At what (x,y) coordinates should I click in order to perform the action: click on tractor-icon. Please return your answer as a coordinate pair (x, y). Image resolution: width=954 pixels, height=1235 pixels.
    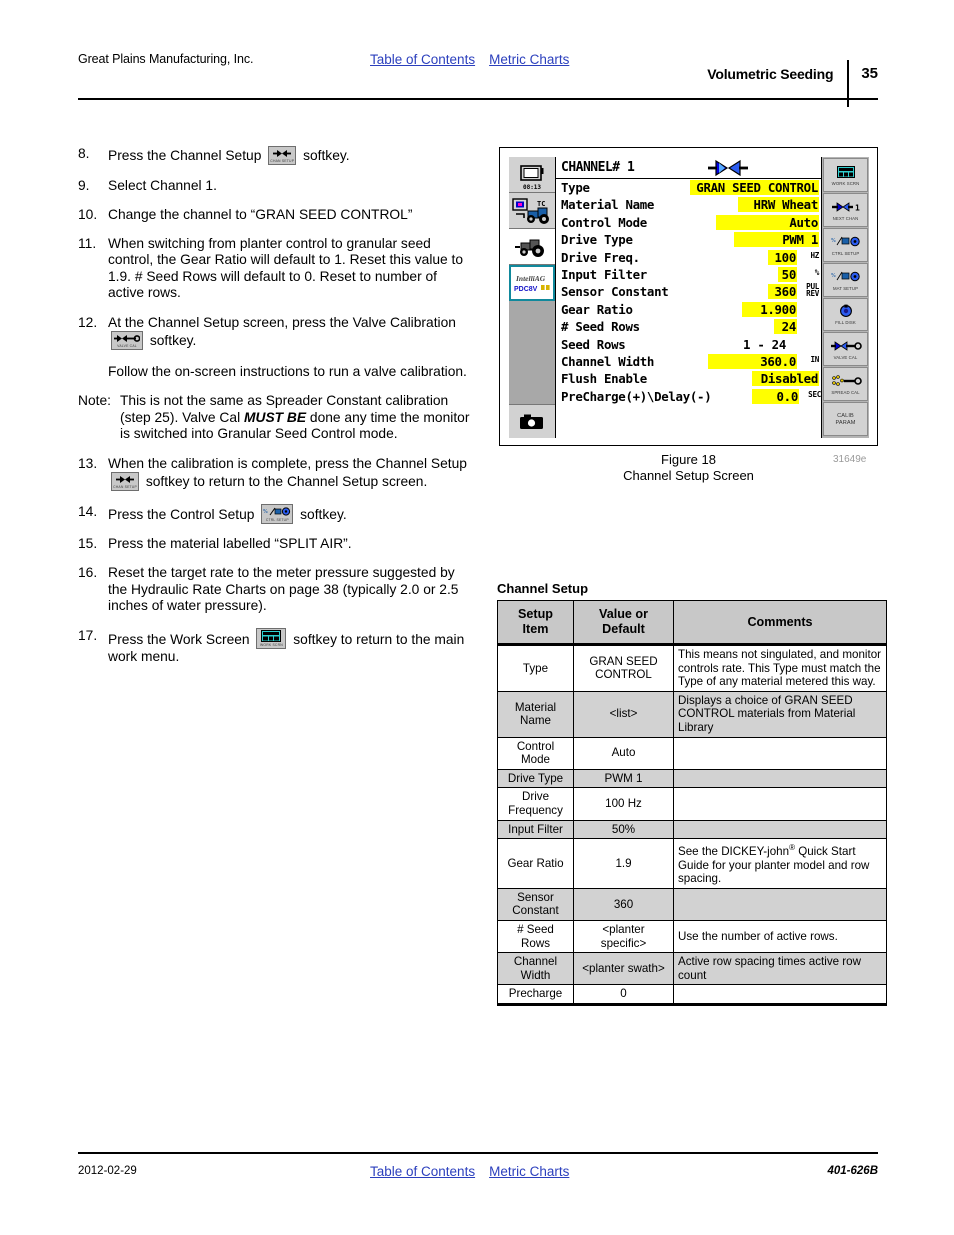
    Looking at the image, I should click on (532, 247).